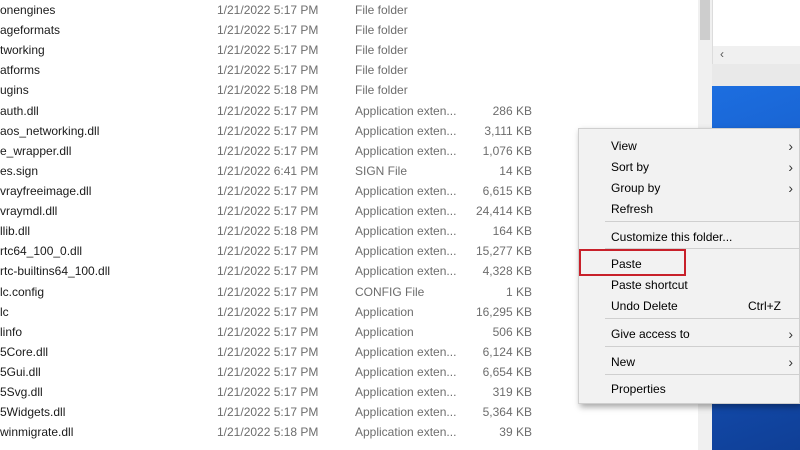 This screenshot has width=800, height=450. I want to click on file-row: atforms 1/21/2022 5:17 PM File folder, so click(349, 70).